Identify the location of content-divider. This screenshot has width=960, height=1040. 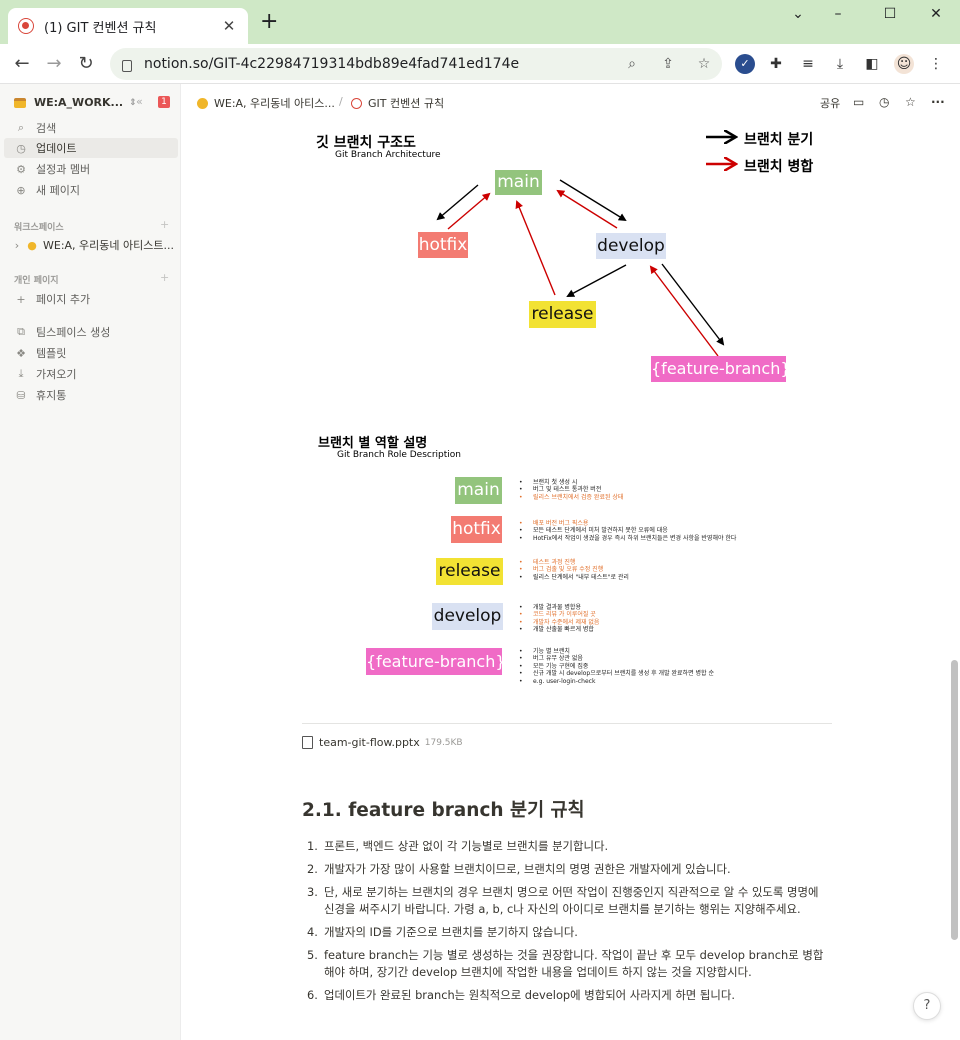
(567, 723).